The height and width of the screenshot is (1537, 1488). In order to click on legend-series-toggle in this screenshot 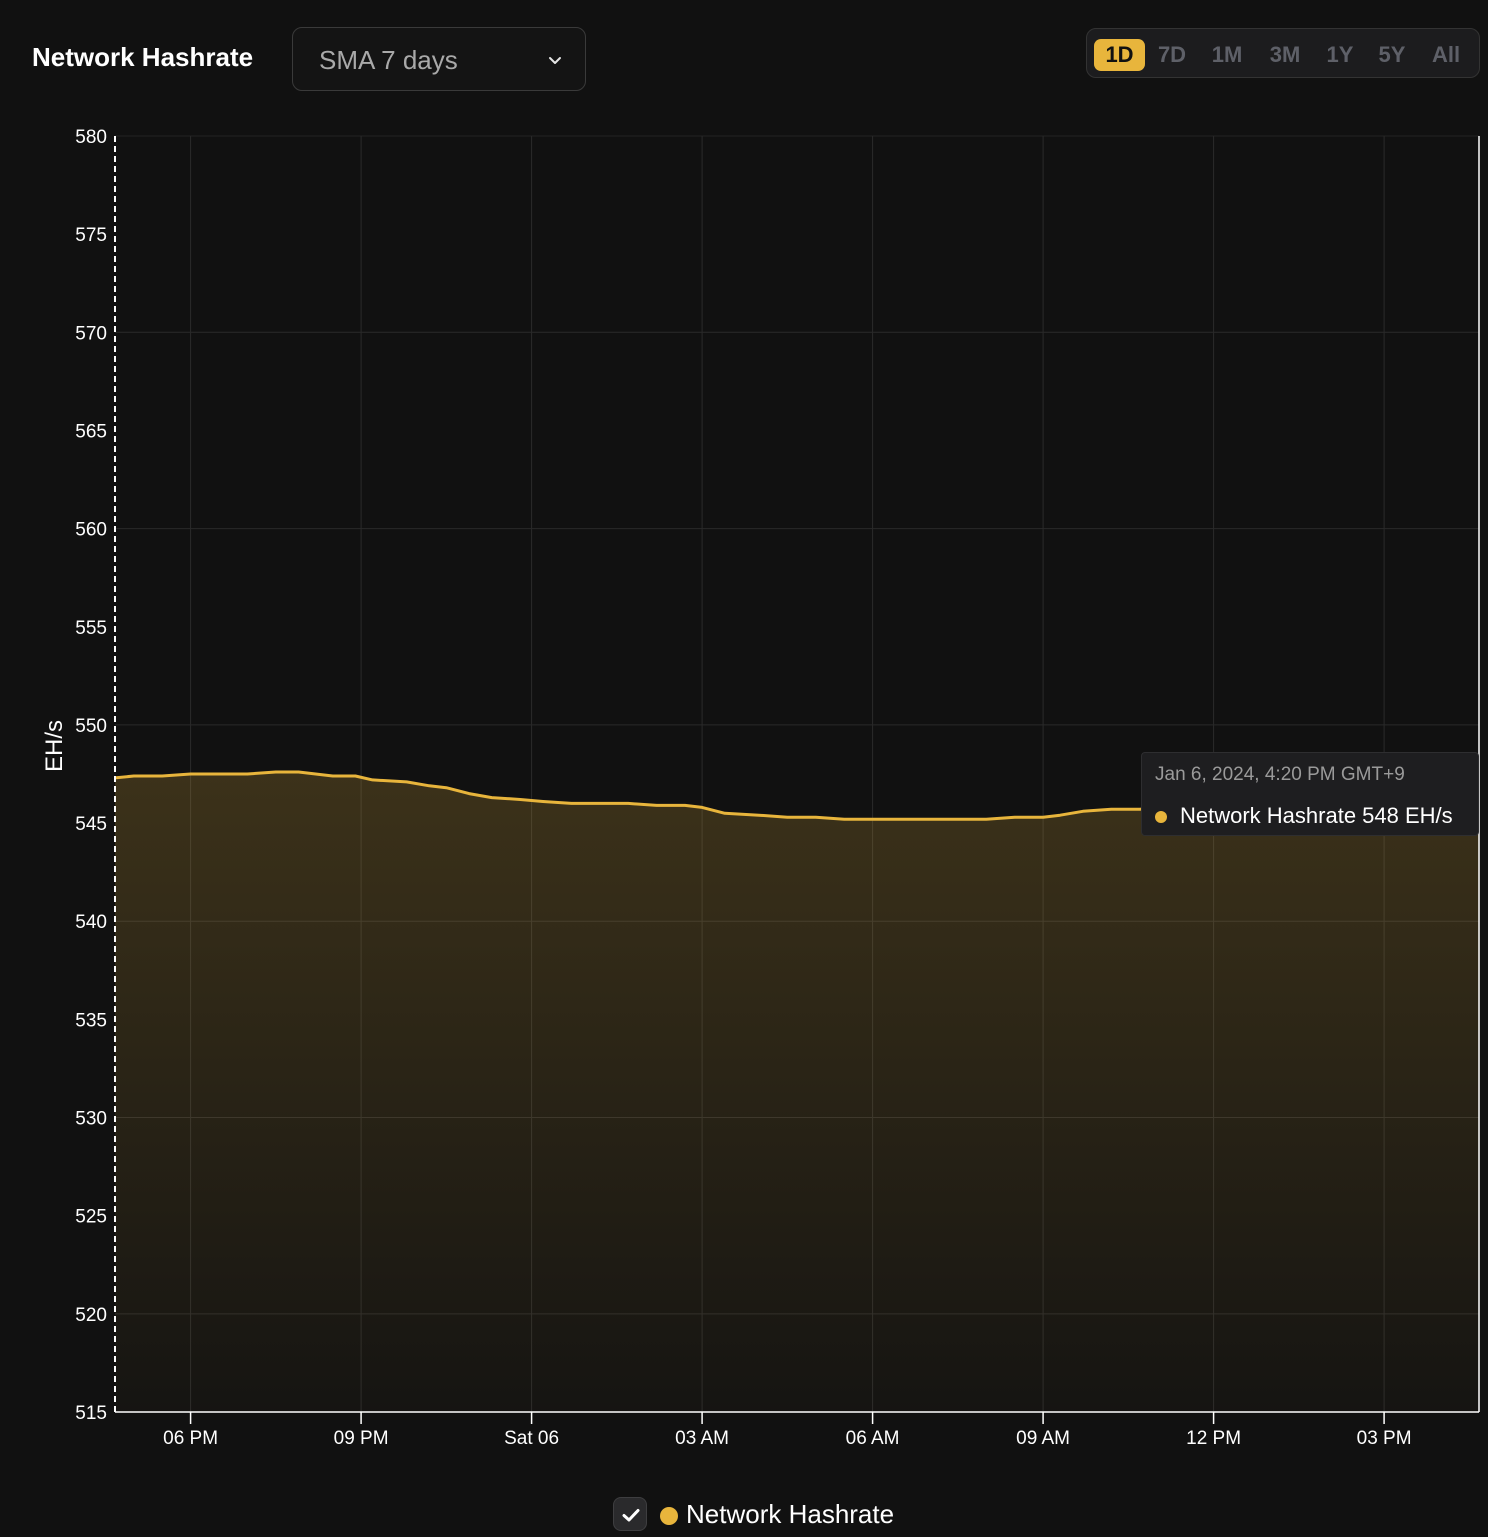, I will do `click(630, 1514)`.